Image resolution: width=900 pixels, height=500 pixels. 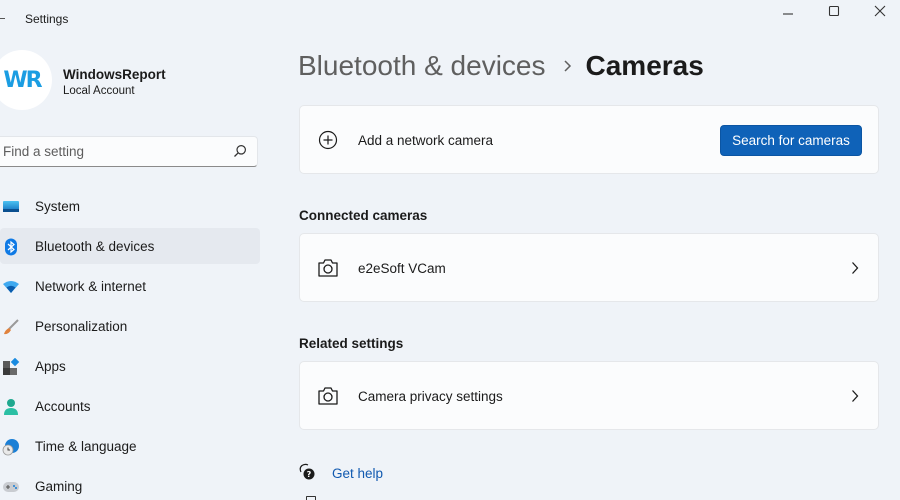 What do you see at coordinates (63, 406) in the screenshot?
I see `sidebar-item-label: Accounts` at bounding box center [63, 406].